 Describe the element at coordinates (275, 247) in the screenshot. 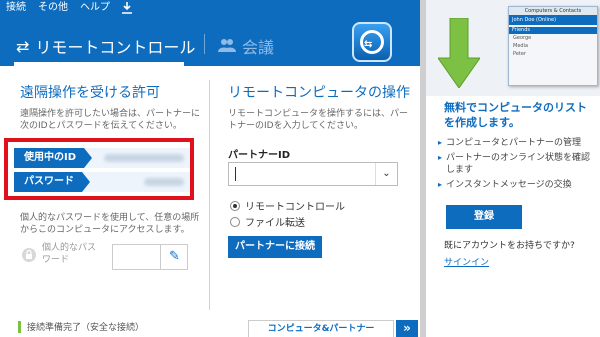

I see `connect-button: パートナーに接続` at that location.